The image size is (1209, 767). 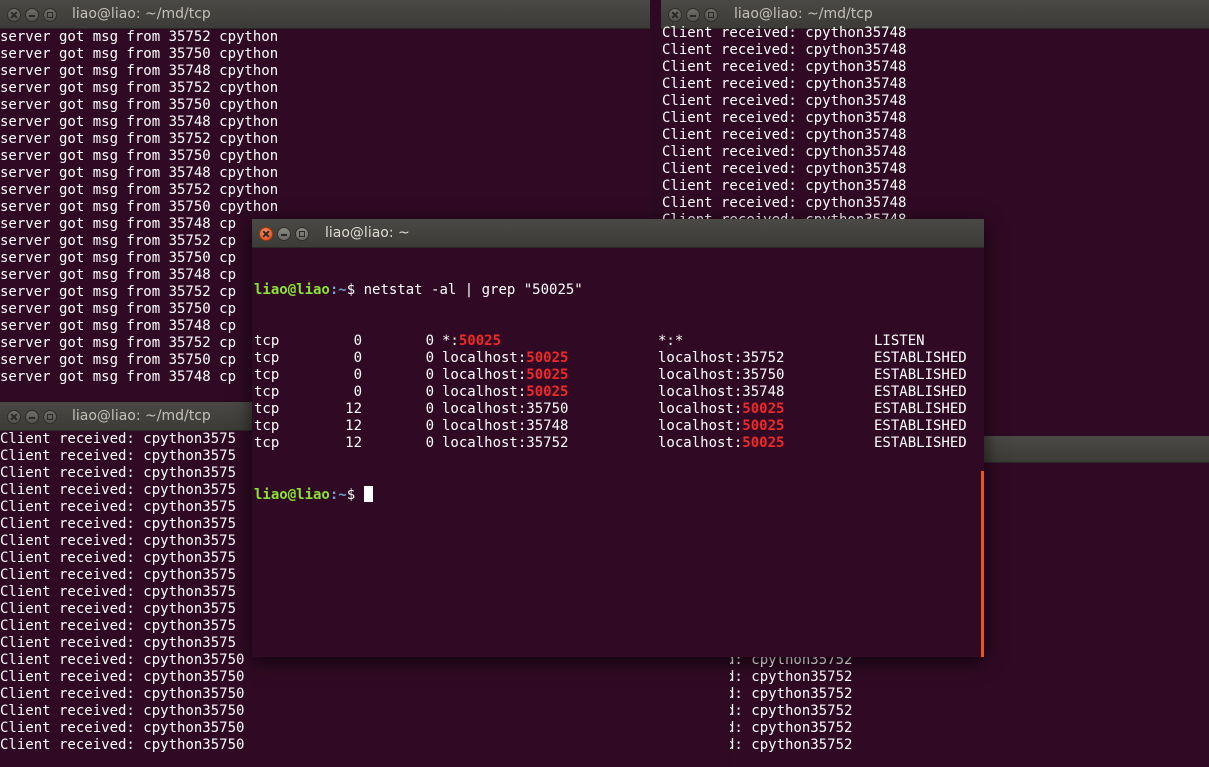 I want to click on local-address-cell: *:50025, so click(x=550, y=341).